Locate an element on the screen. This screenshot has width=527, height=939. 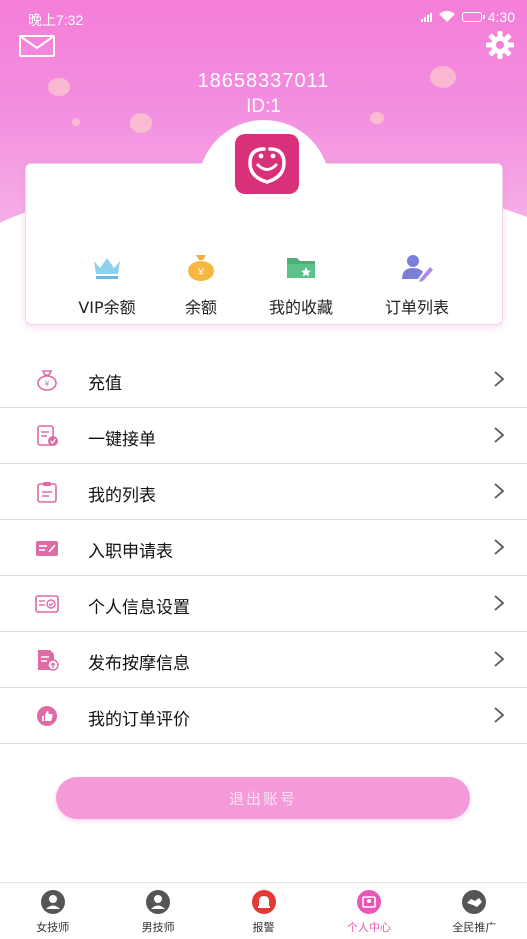
quick-order-list: 订单列表 is located at coordinates (417, 285).